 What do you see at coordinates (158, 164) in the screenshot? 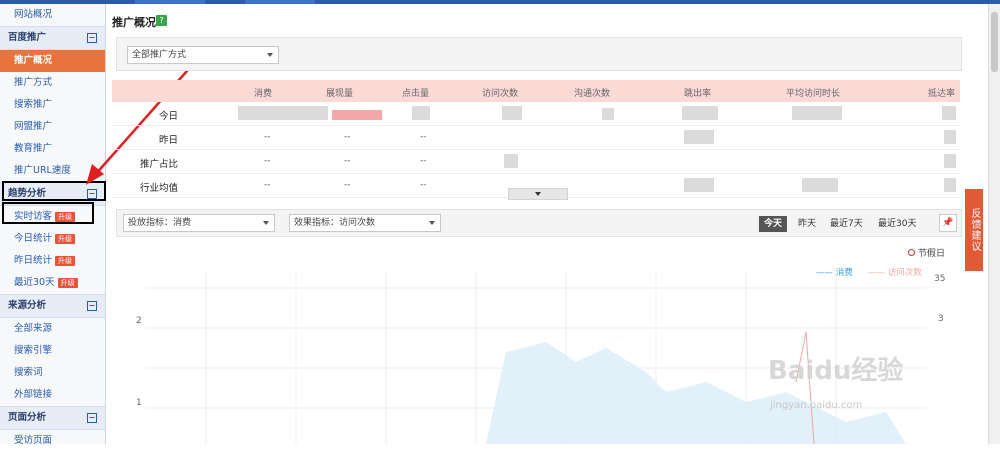
I see `row-label: 推广占比` at bounding box center [158, 164].